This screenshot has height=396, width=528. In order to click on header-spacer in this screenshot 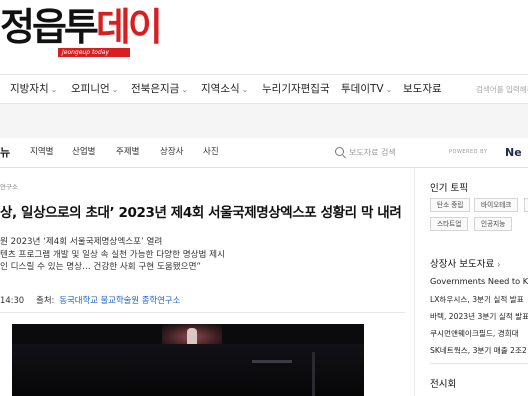, I will do `click(264, 121)`.